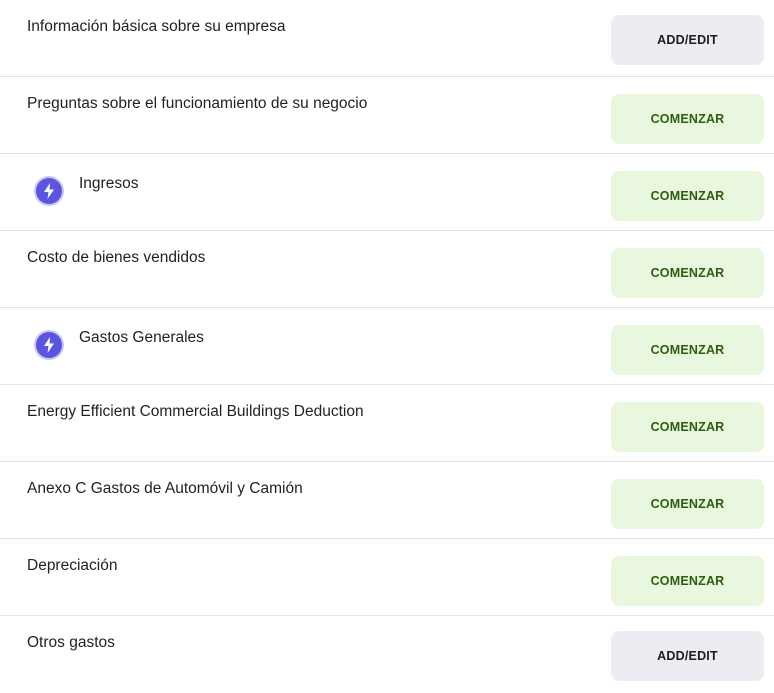 The height and width of the screenshot is (693, 774). What do you see at coordinates (387, 654) in the screenshot?
I see `section-row-other-expenses: Otros gastos ADD/EDIT` at bounding box center [387, 654].